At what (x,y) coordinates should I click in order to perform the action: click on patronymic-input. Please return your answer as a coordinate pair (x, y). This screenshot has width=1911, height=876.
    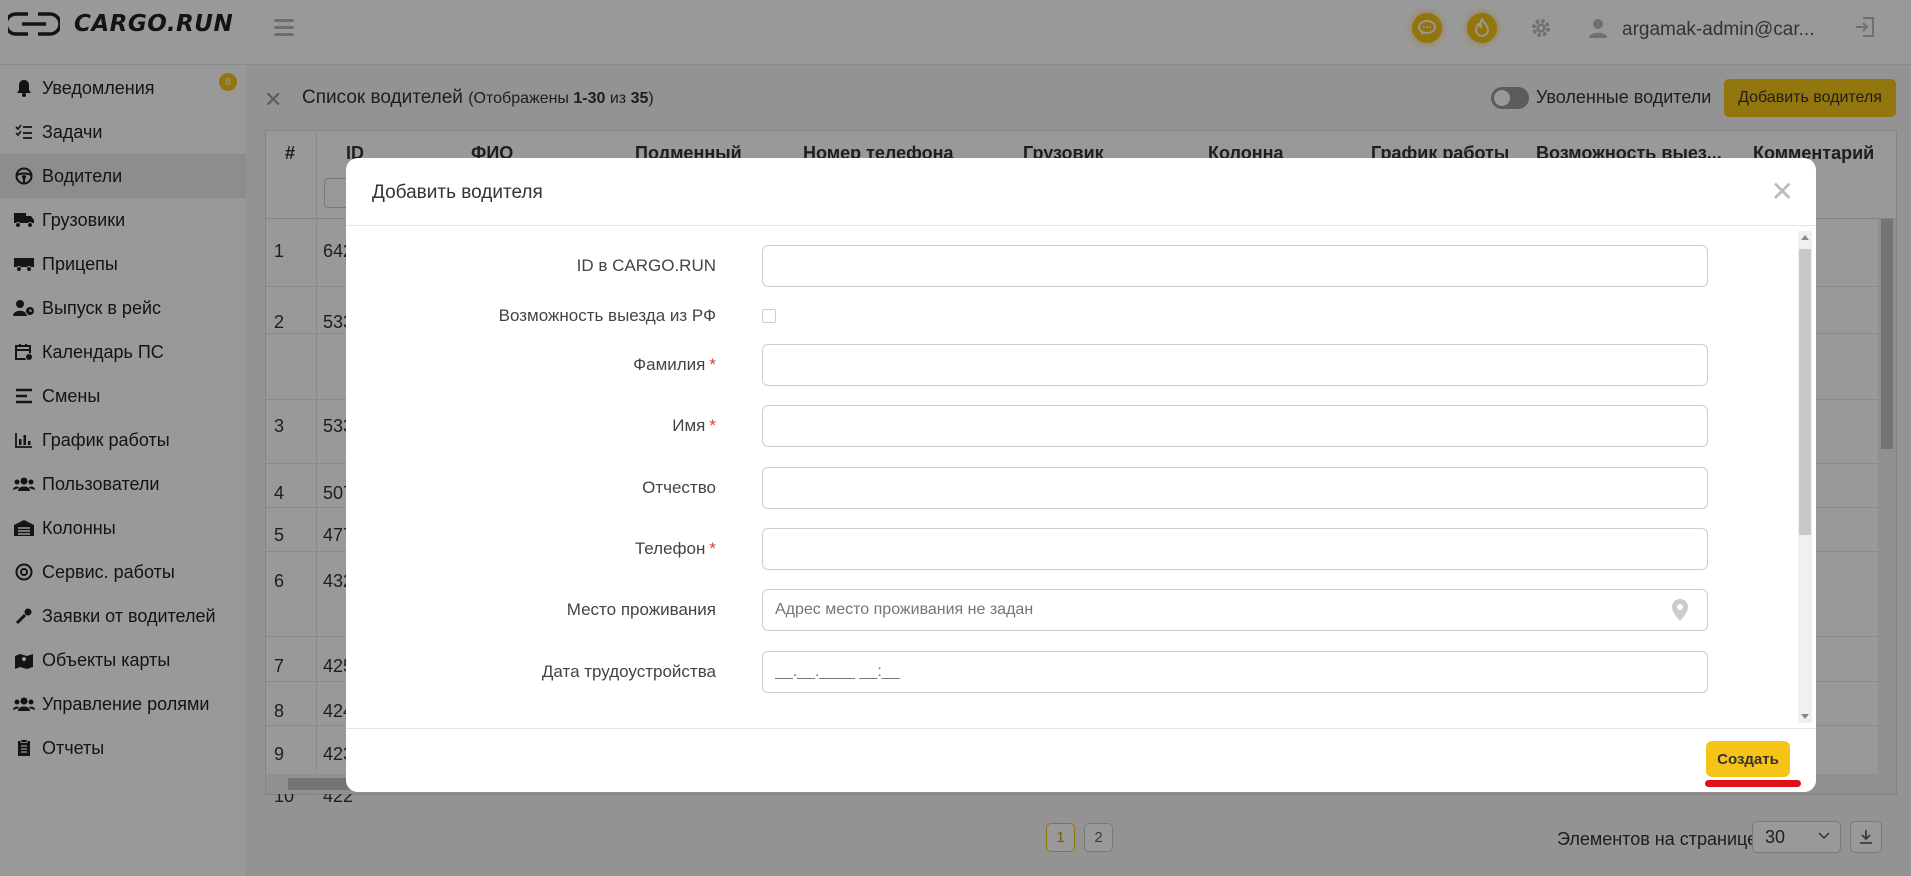
    Looking at the image, I should click on (1235, 488).